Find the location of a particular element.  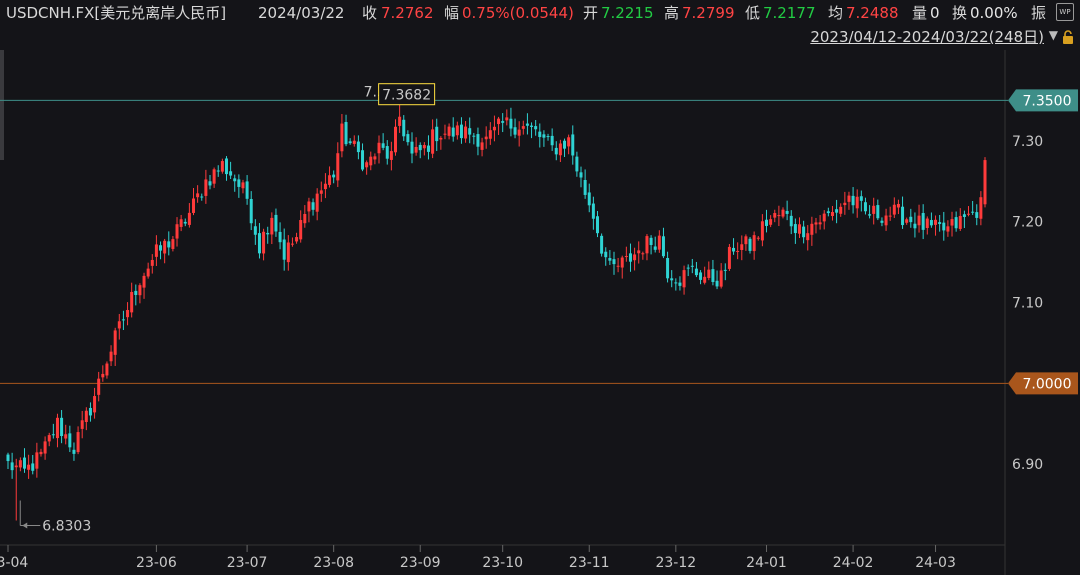

left-scrollbar is located at coordinates (2, 105).